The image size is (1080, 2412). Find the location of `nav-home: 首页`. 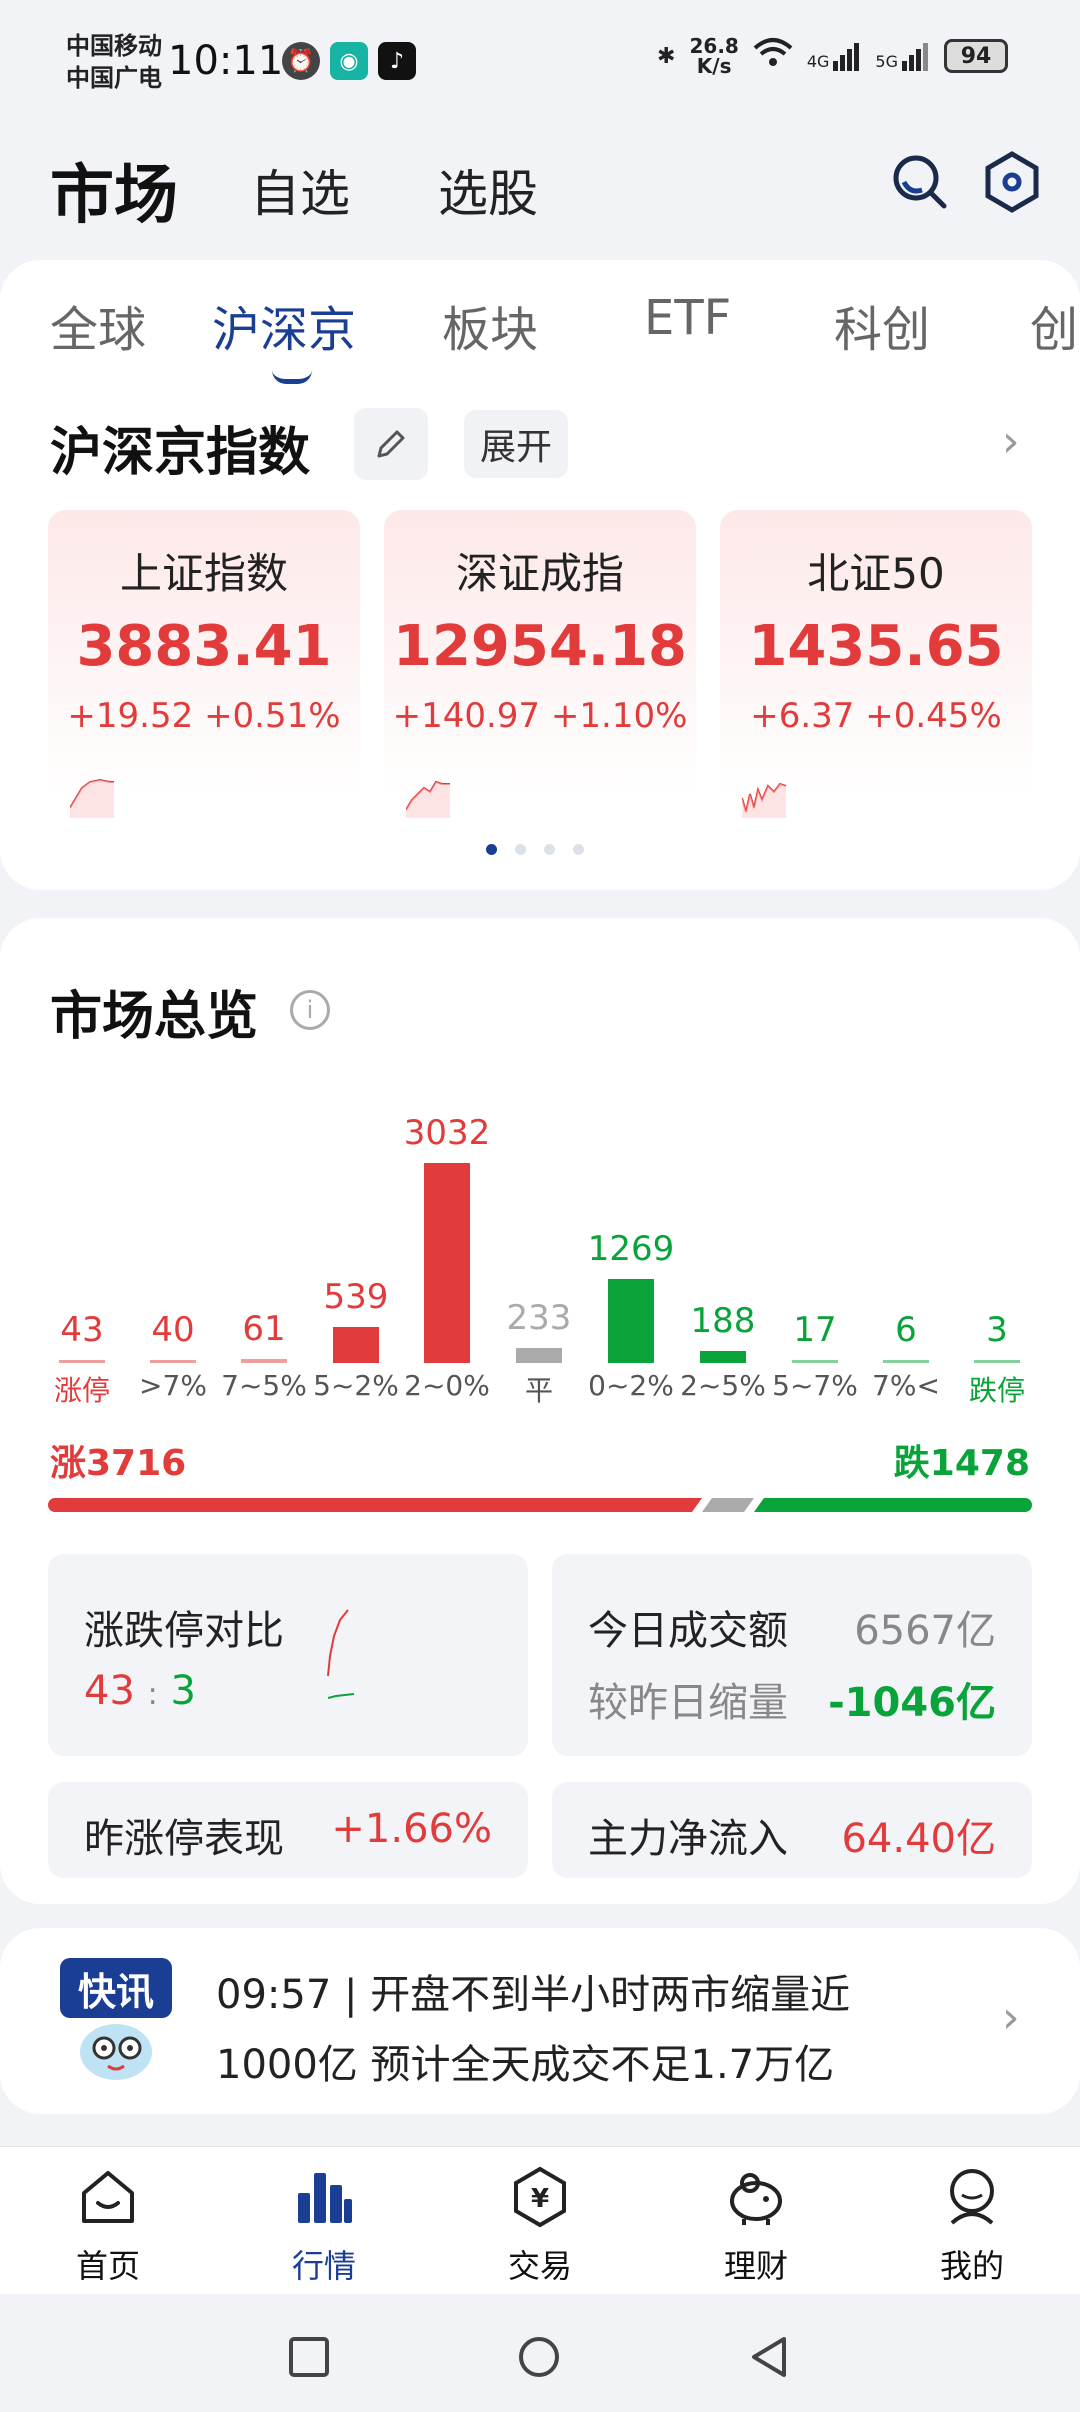

nav-home: 首页 is located at coordinates (108, 2226).